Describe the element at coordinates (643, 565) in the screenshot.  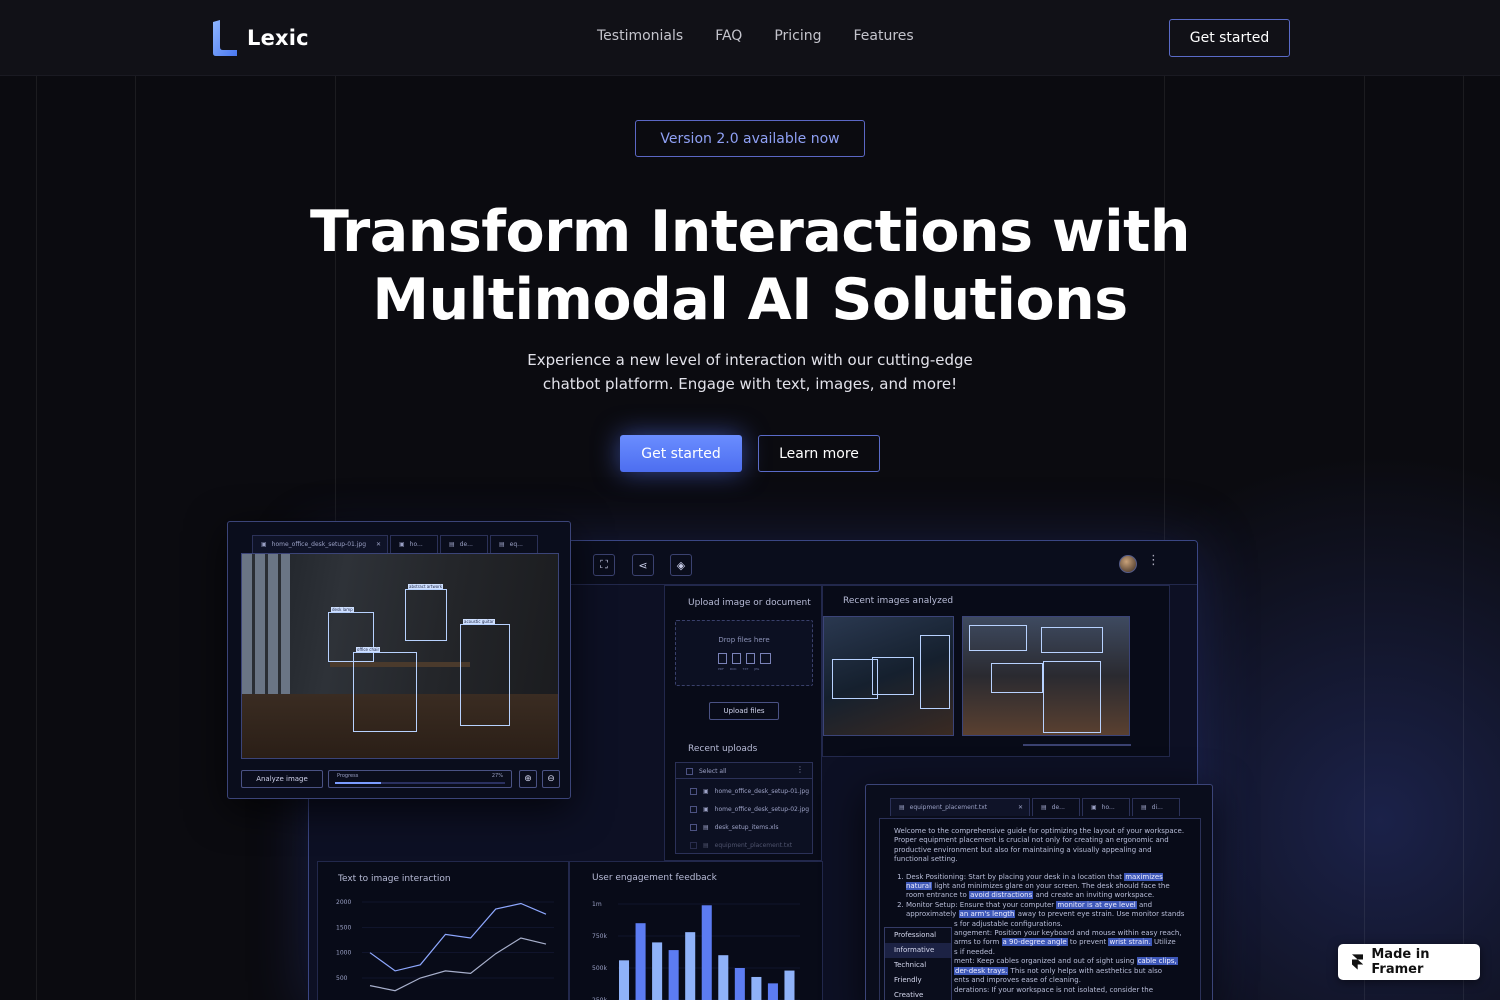
I see `share-icon: ⋖` at that location.